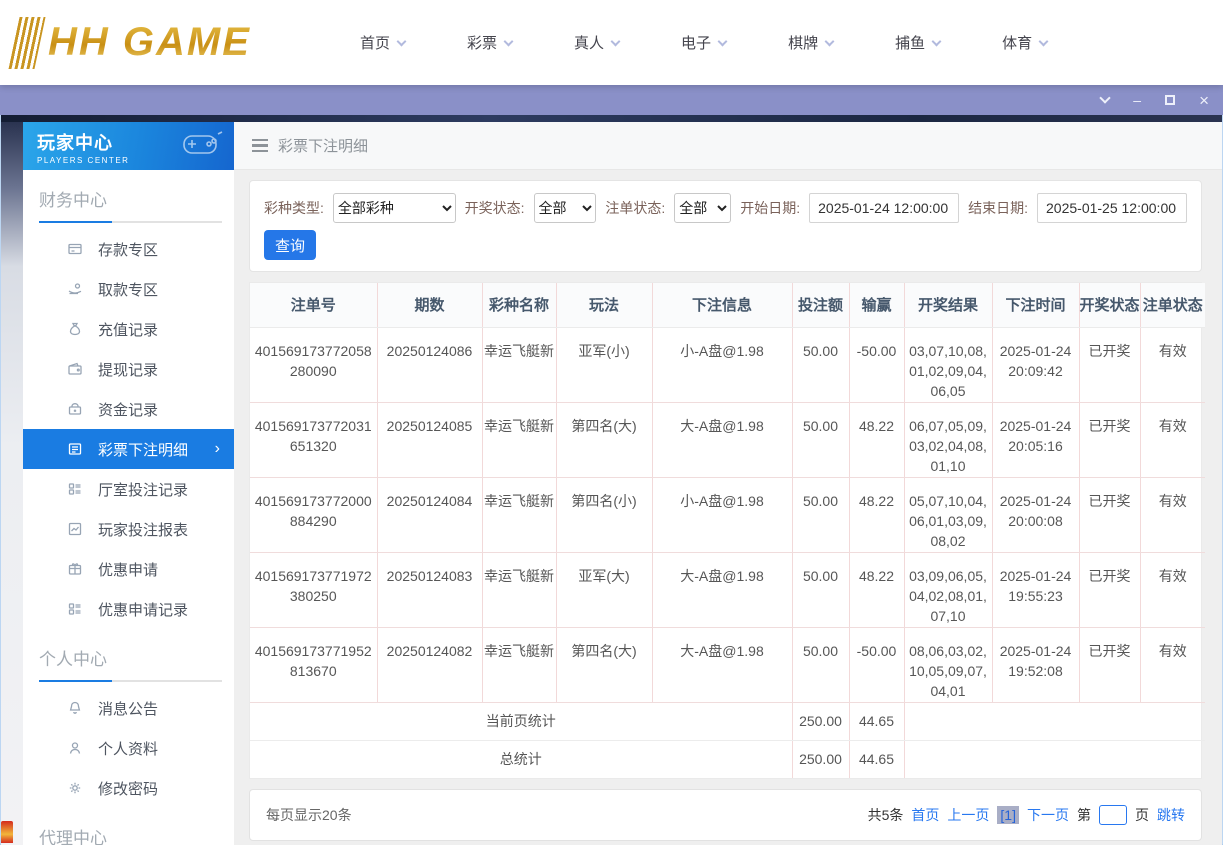 This screenshot has width=1223, height=845. I want to click on sidebar-item-promo-apply: 优惠申请, so click(128, 569).